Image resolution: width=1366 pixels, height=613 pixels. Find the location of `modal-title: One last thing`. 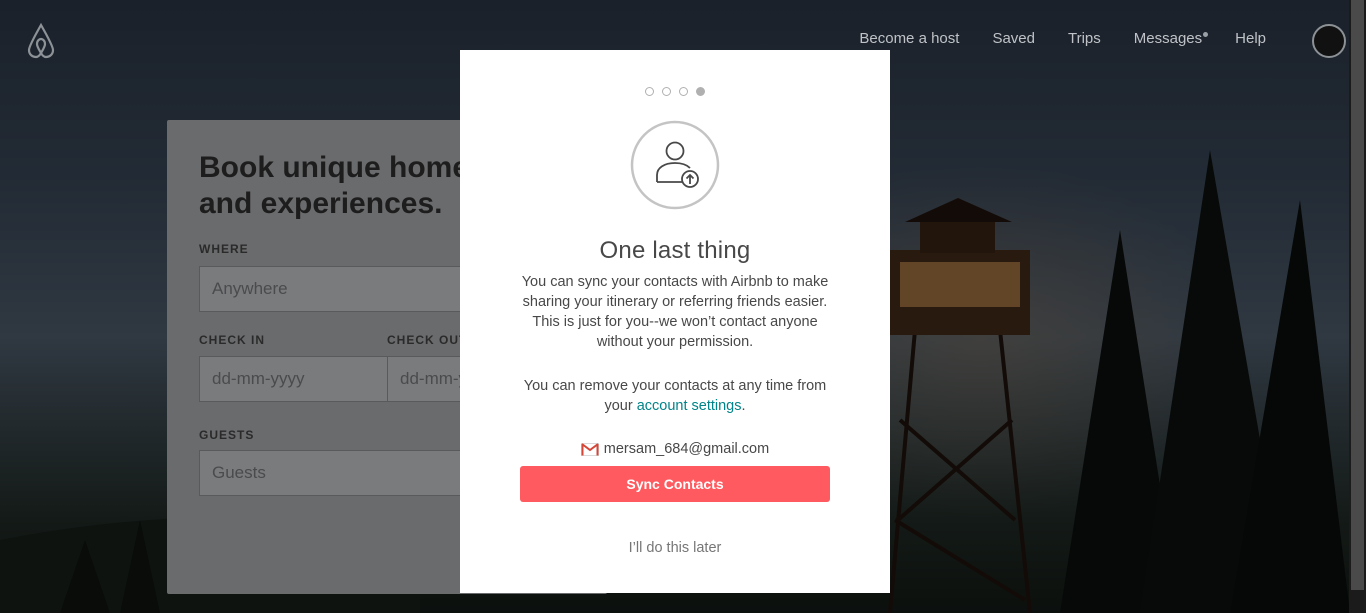

modal-title: One last thing is located at coordinates (675, 250).